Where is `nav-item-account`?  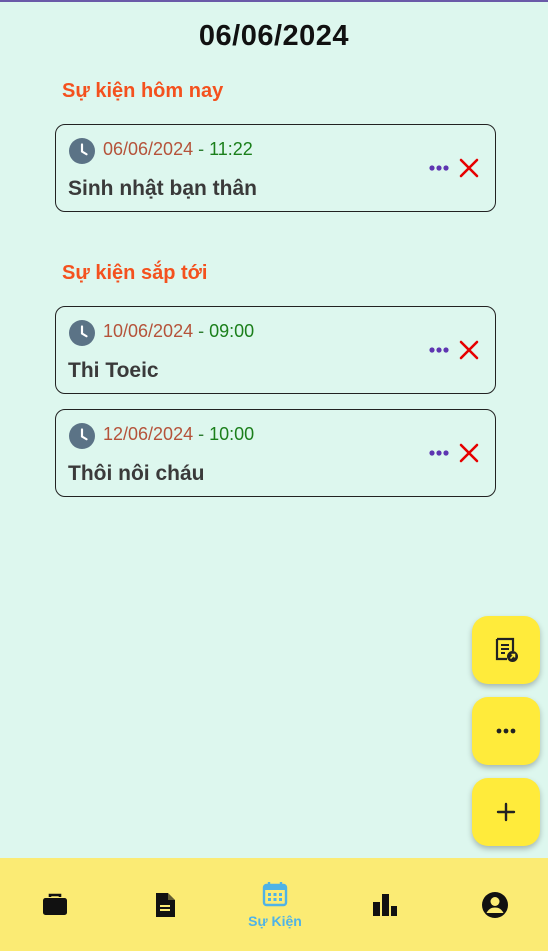 nav-item-account is located at coordinates (494, 904).